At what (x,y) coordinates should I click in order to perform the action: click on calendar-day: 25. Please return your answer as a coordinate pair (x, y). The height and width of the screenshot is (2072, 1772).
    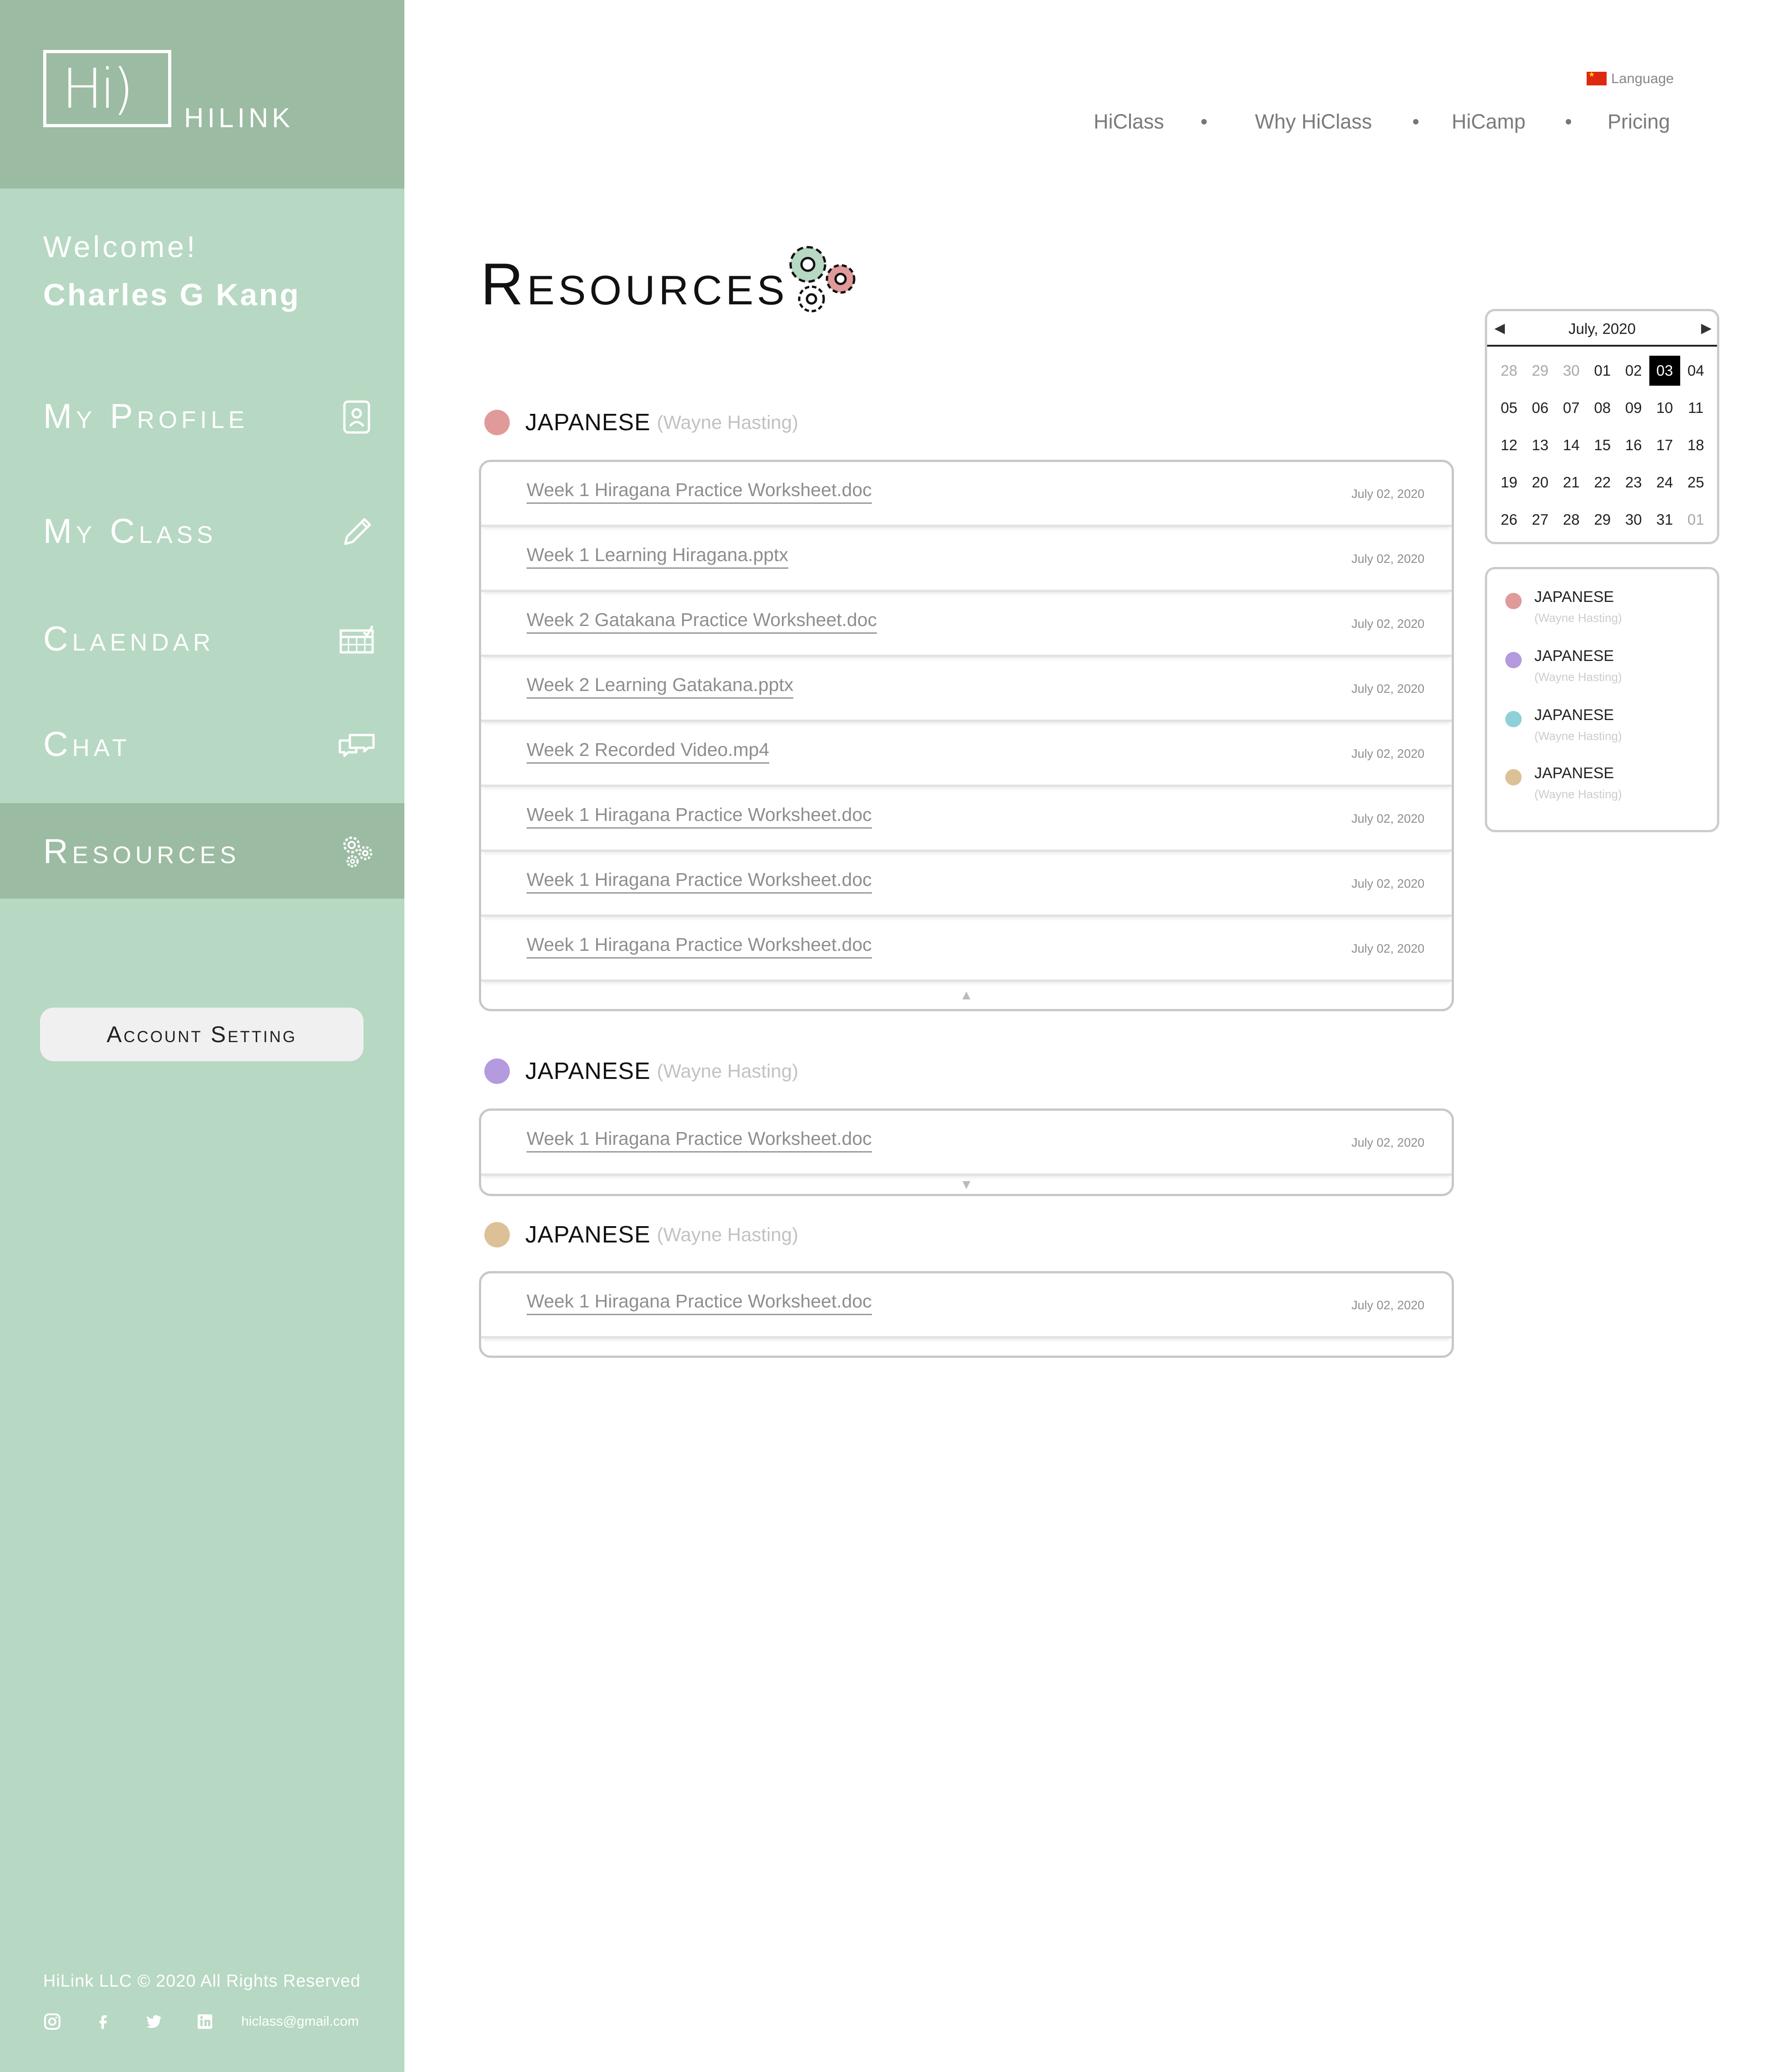
    Looking at the image, I should click on (1696, 482).